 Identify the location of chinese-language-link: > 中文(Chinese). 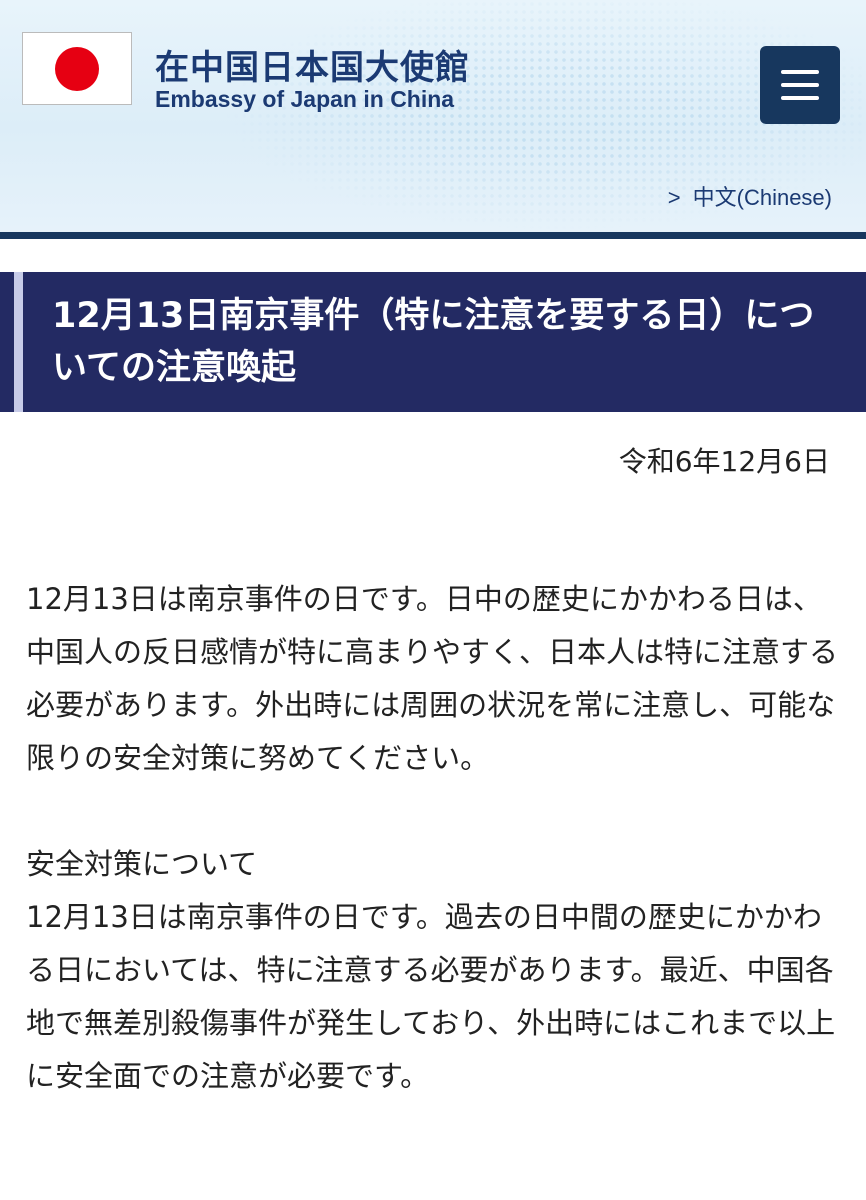
(750, 196).